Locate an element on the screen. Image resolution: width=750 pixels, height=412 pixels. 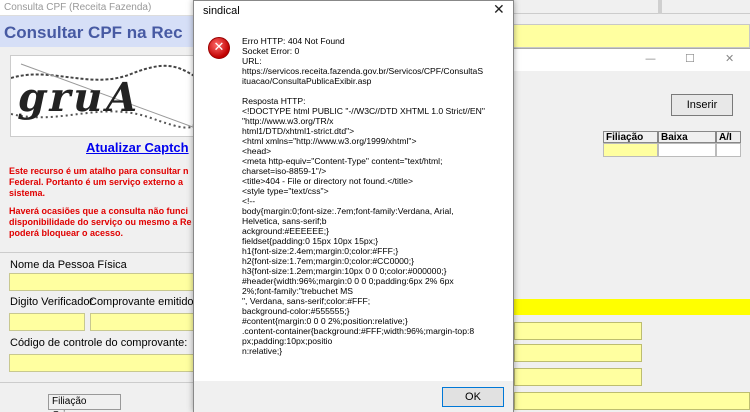
close-icon: ✕ is located at coordinates (729, 58).